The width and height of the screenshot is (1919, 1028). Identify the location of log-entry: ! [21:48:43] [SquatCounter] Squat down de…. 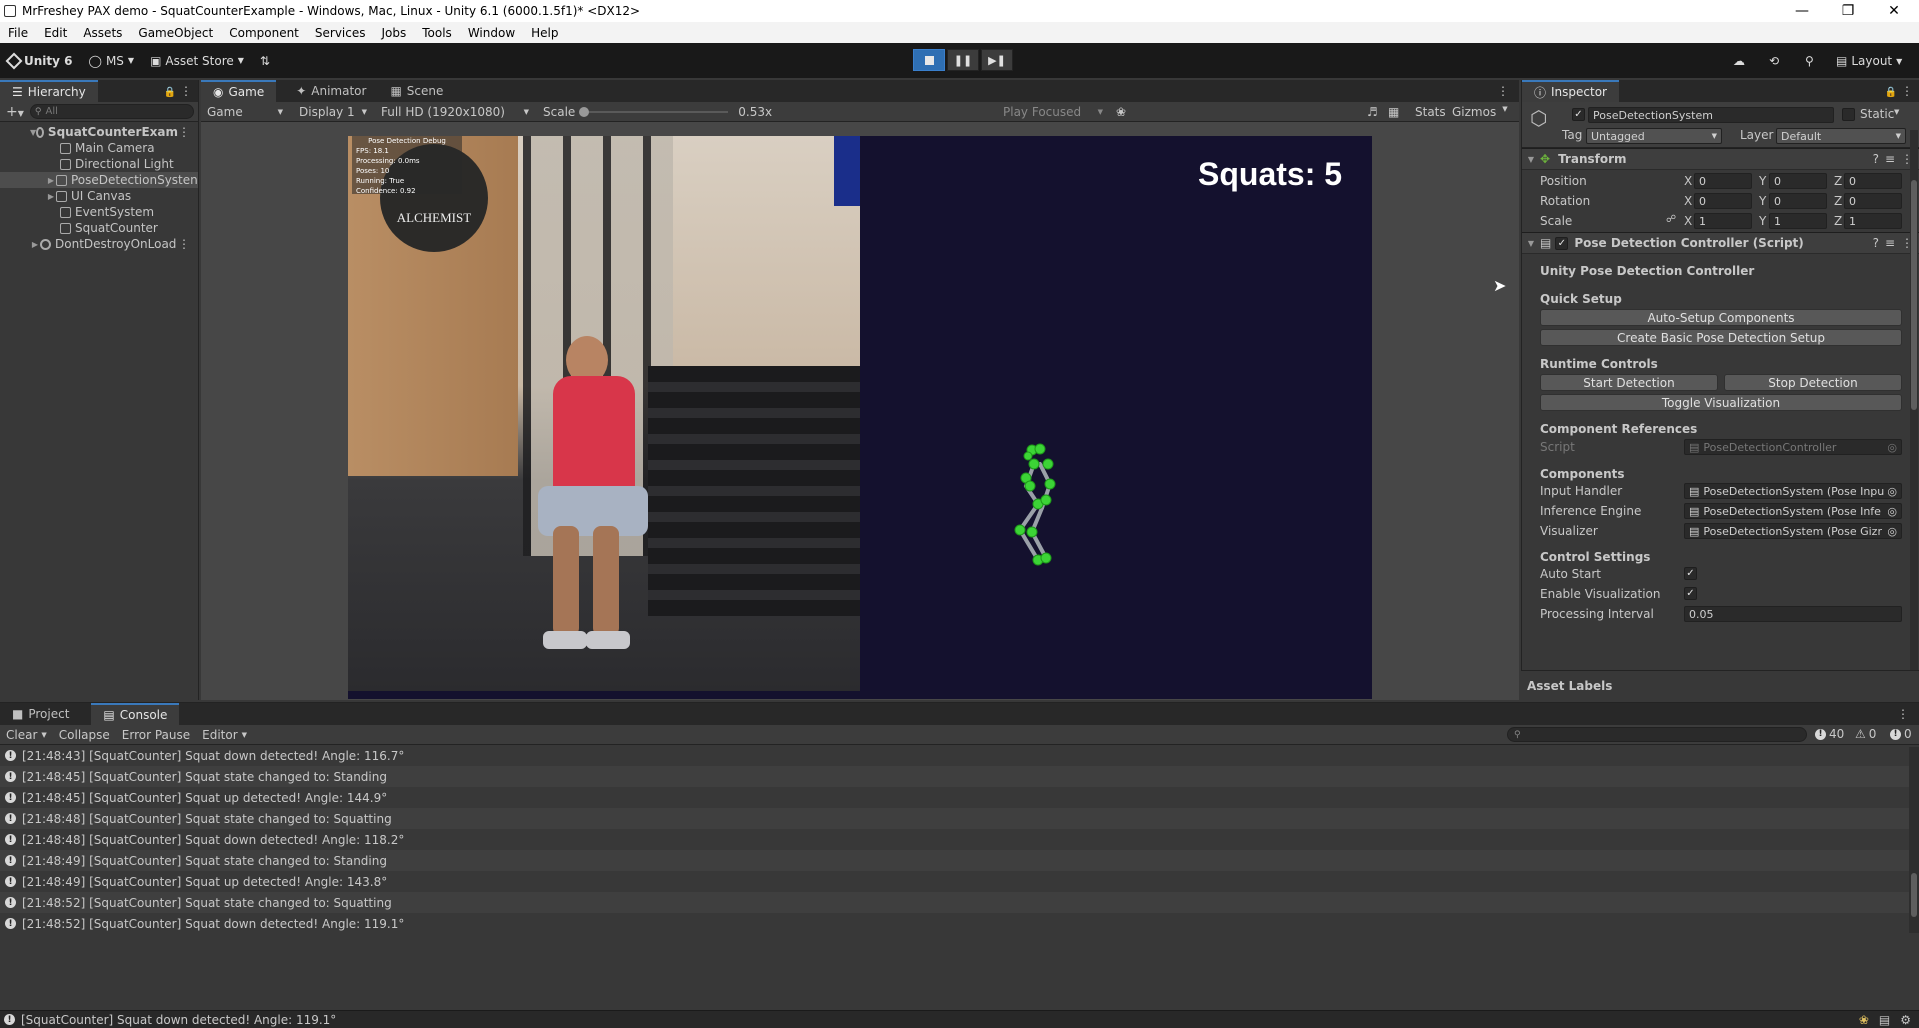
(959, 755).